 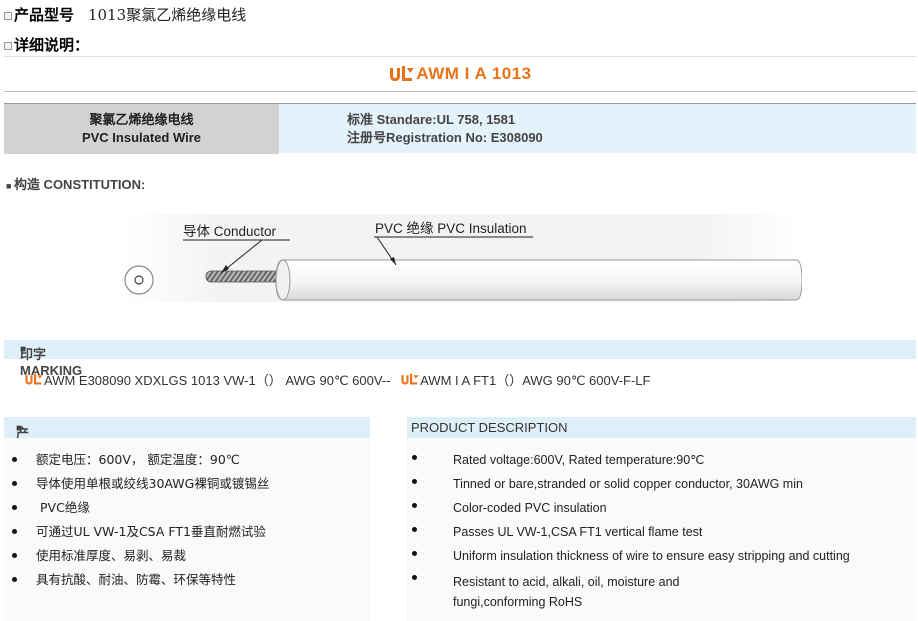 I want to click on standard-text: 标准 Standare:UL 758, 1581, so click(x=431, y=119).